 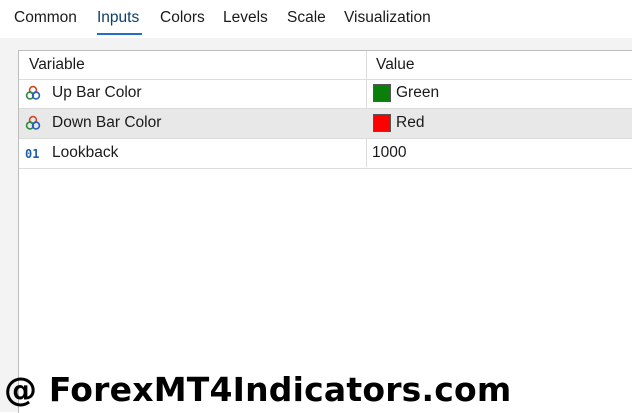 What do you see at coordinates (410, 123) in the screenshot?
I see `variable-value: Red` at bounding box center [410, 123].